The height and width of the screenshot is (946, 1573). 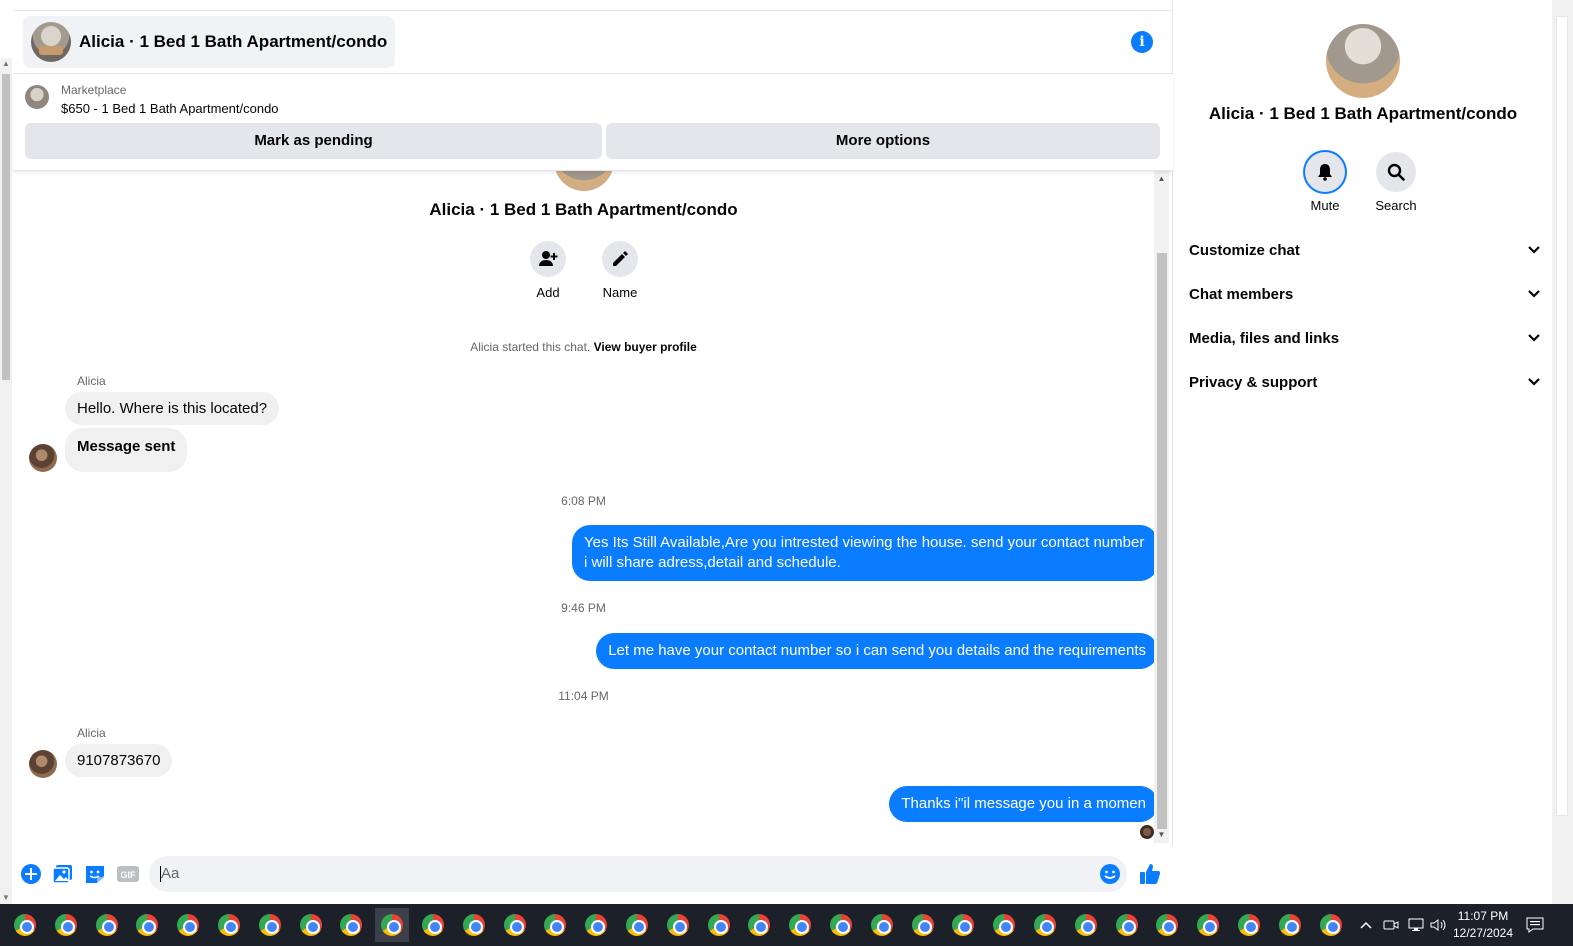 I want to click on conversation-avatar, so click(x=1363, y=61).